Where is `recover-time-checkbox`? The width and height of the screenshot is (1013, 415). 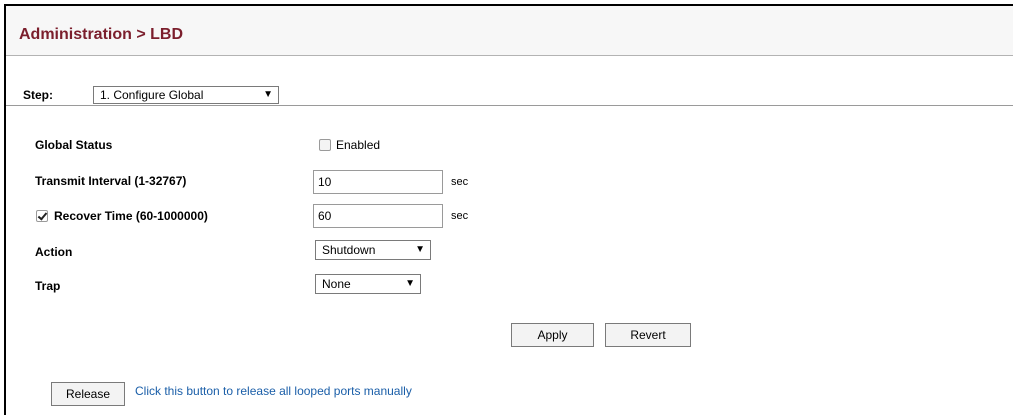
recover-time-checkbox is located at coordinates (42, 216).